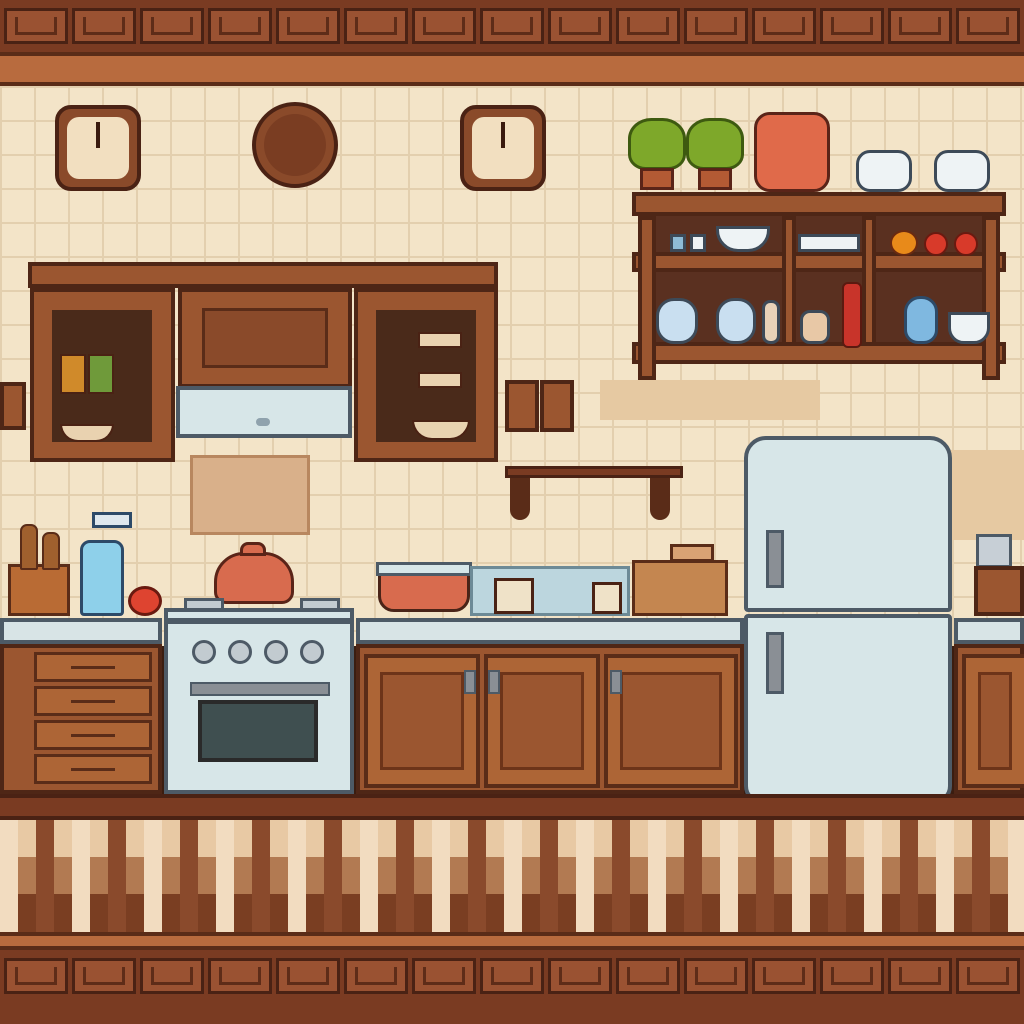 Image resolution: width=1024 pixels, height=1024 pixels. Describe the element at coordinates (265, 338) in the screenshot. I see `cabinet-middle-closed` at that location.